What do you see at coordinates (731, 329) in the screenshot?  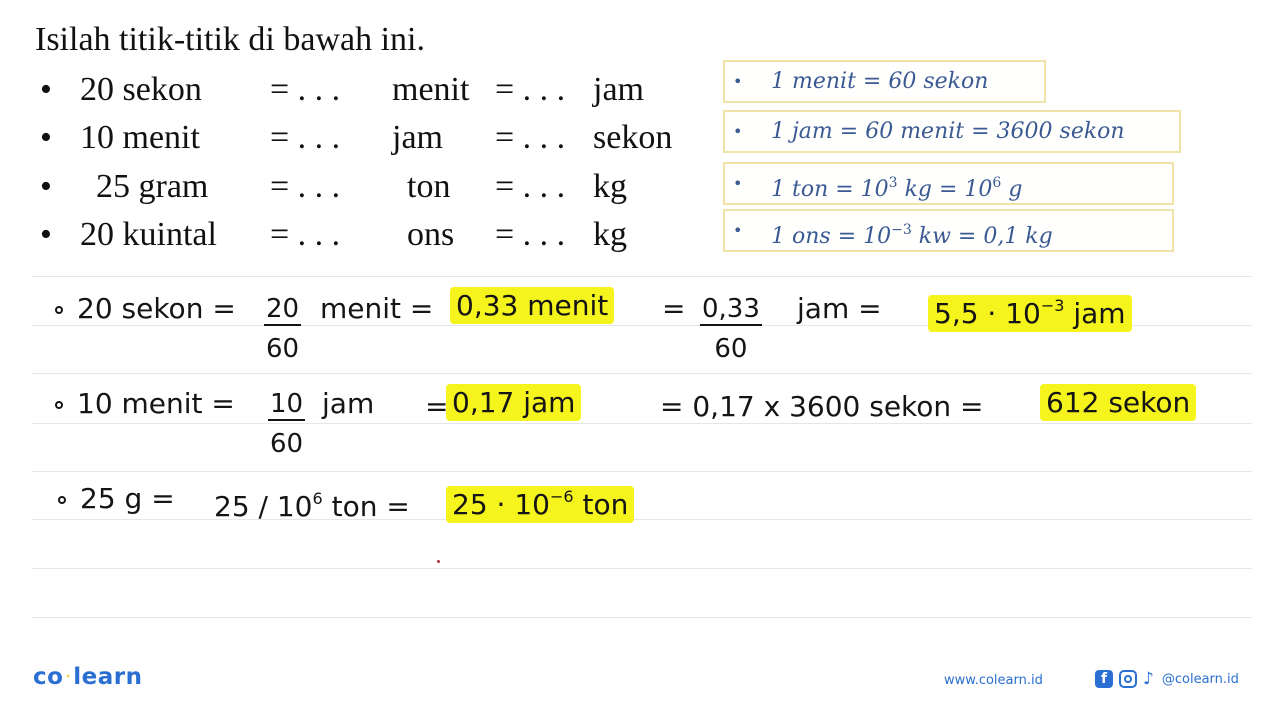 I see `fraction: 0,33 60` at bounding box center [731, 329].